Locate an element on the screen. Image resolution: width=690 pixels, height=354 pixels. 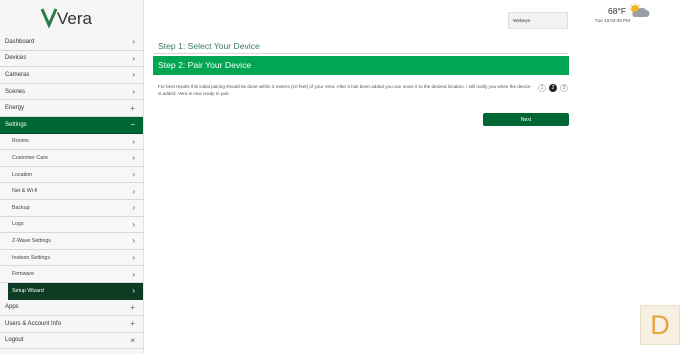
sidebar-item-label: Devices is located at coordinates (16, 58).